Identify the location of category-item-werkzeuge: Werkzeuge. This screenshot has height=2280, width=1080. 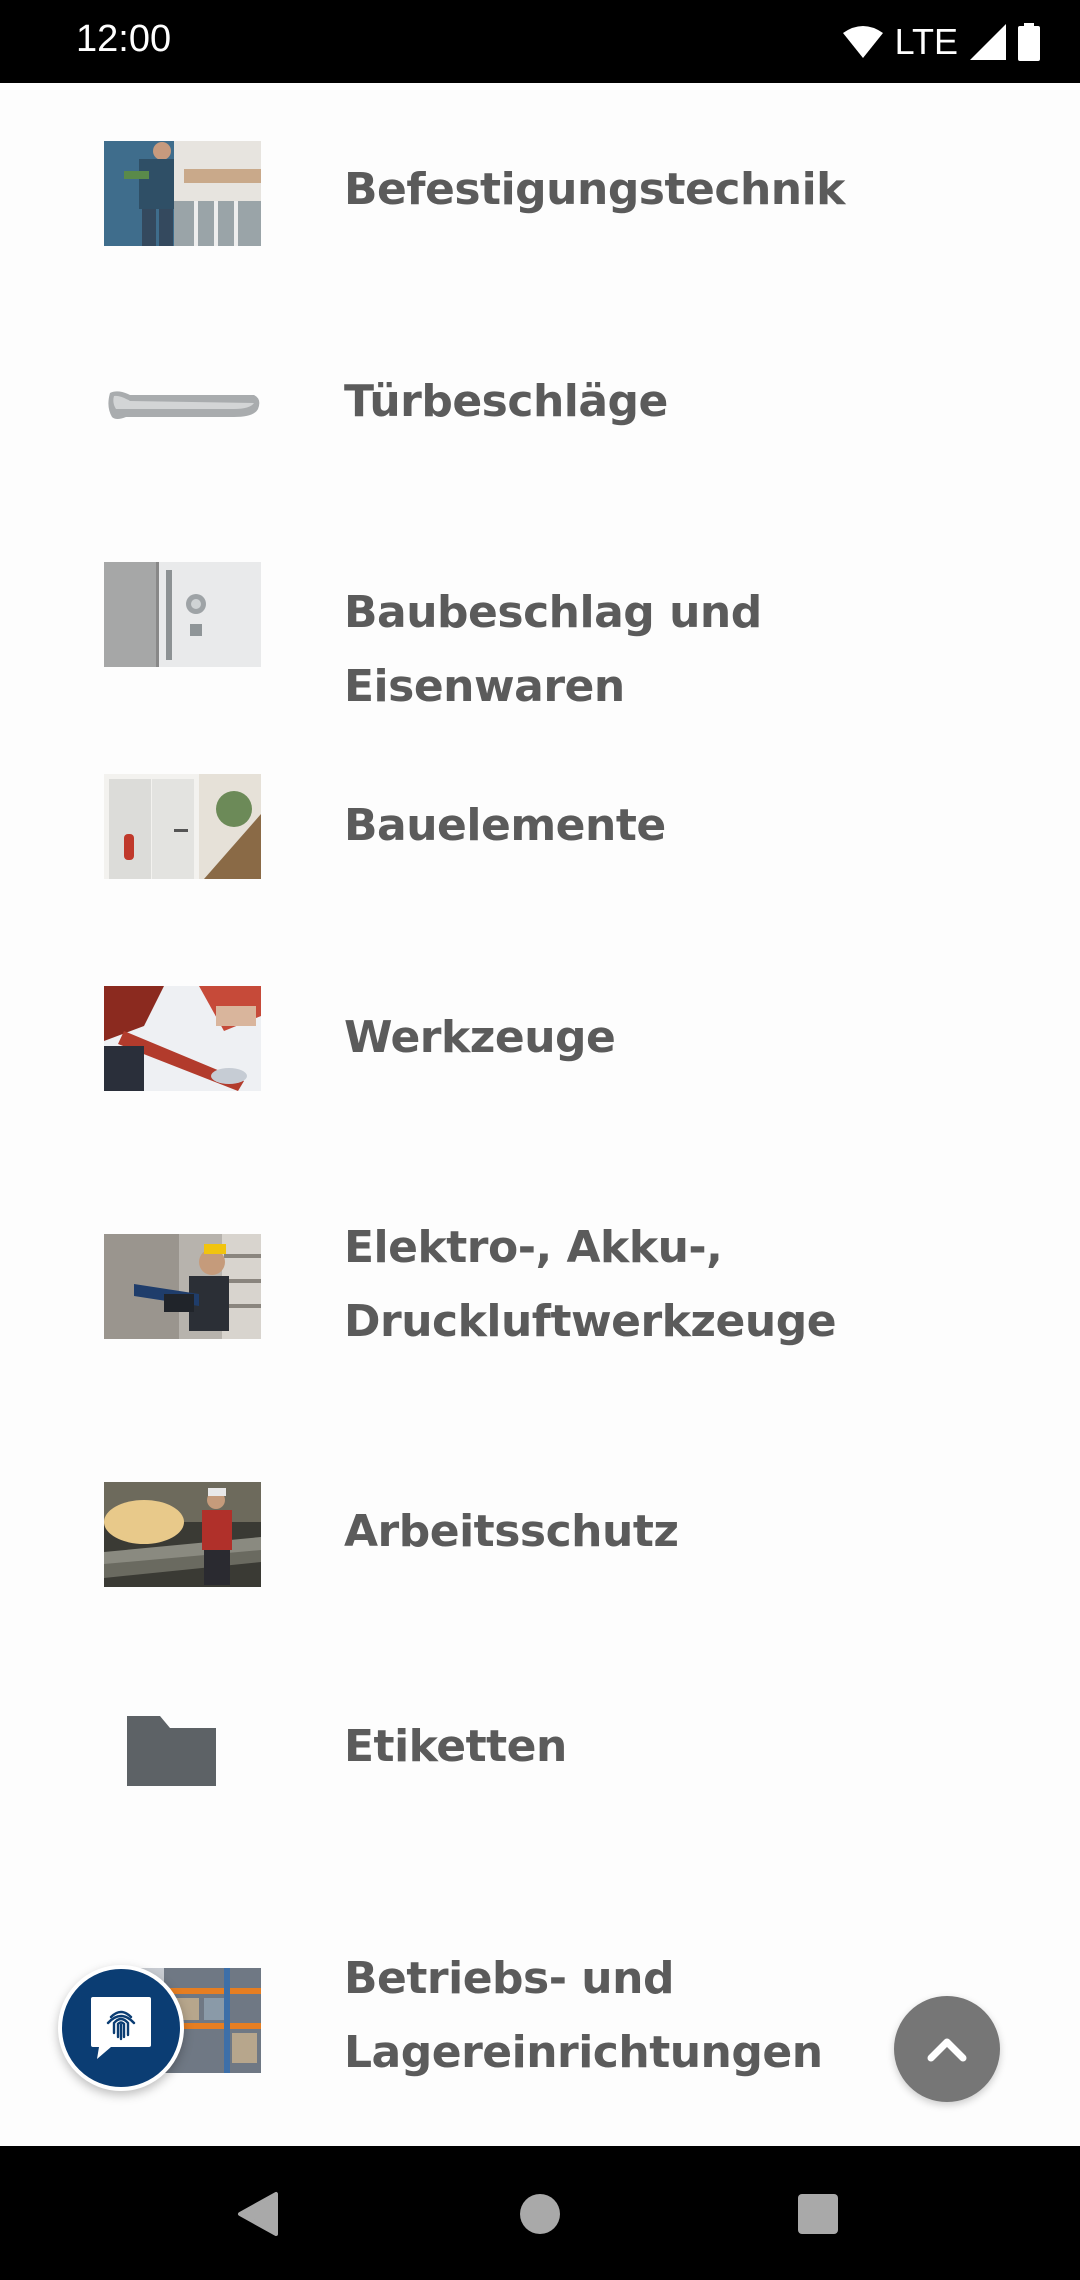
(540, 1035).